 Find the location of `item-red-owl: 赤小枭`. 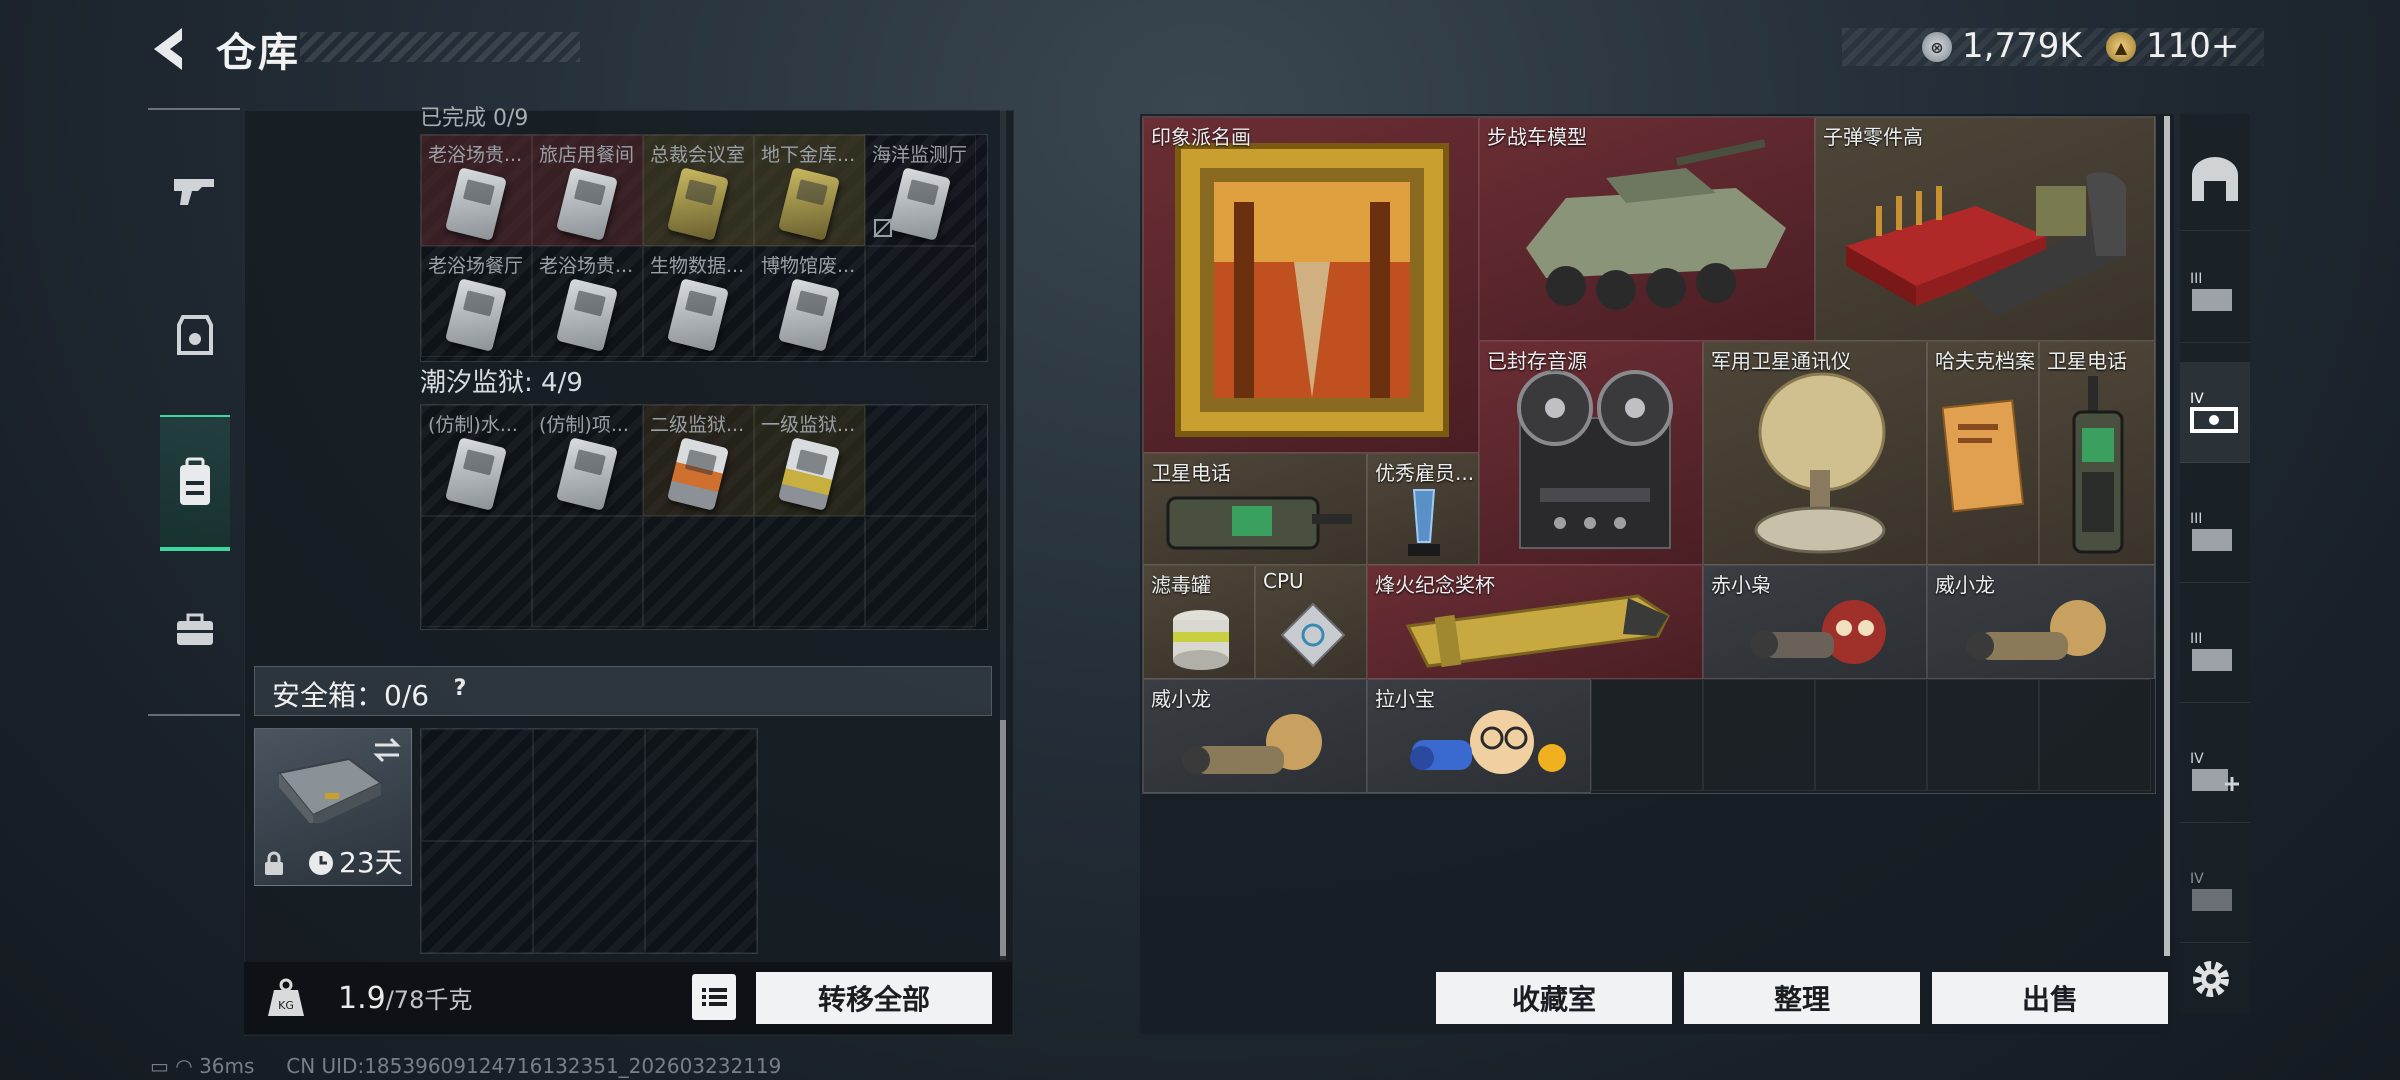

item-red-owl: 赤小枭 is located at coordinates (1815, 622).